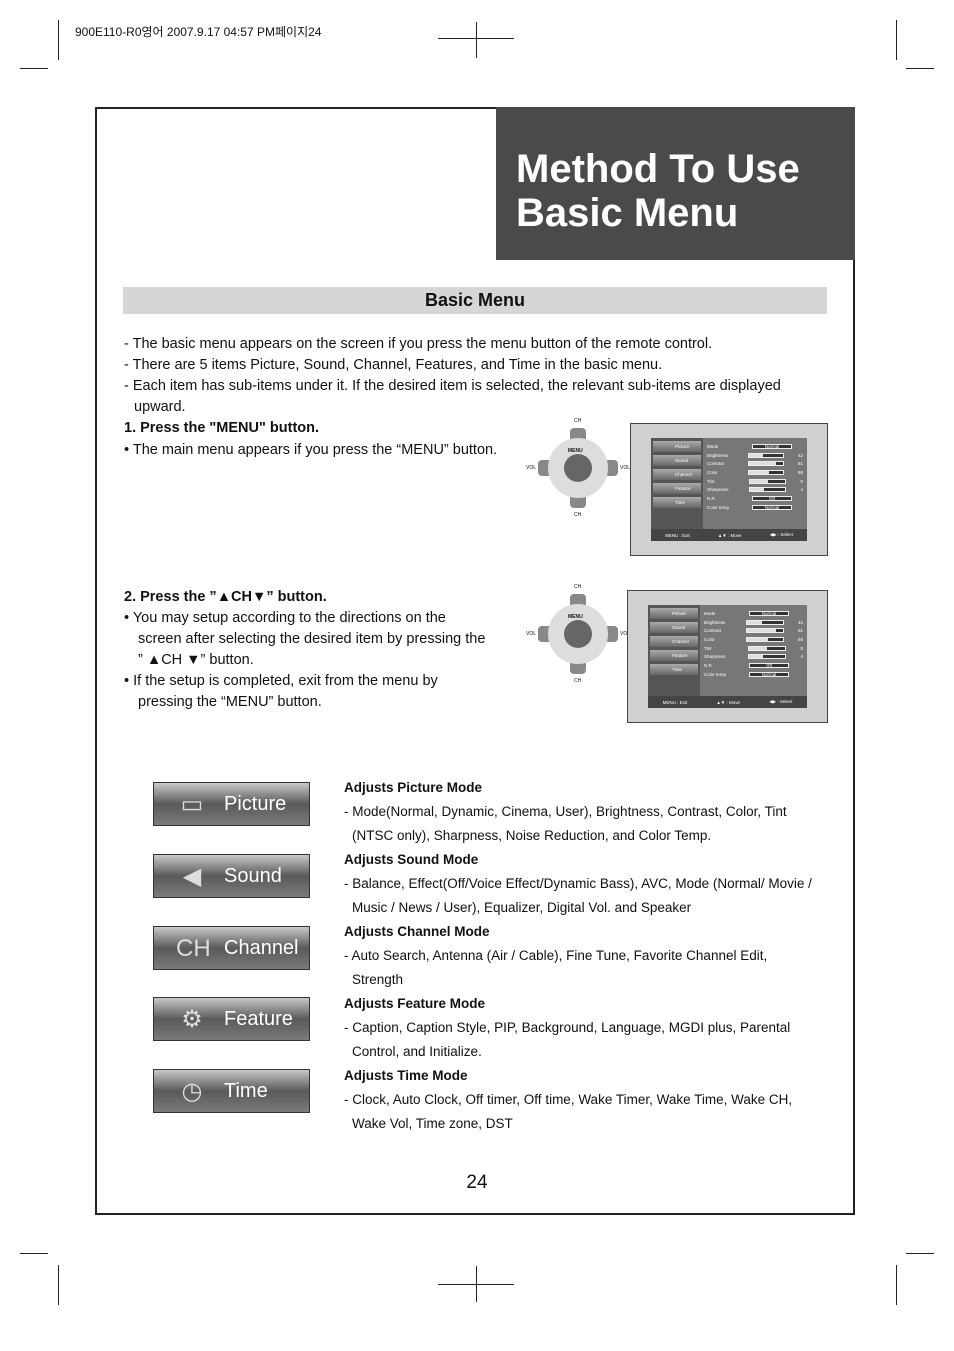  What do you see at coordinates (674, 669) in the screenshot?
I see `osd-menu-item: Time` at bounding box center [674, 669].